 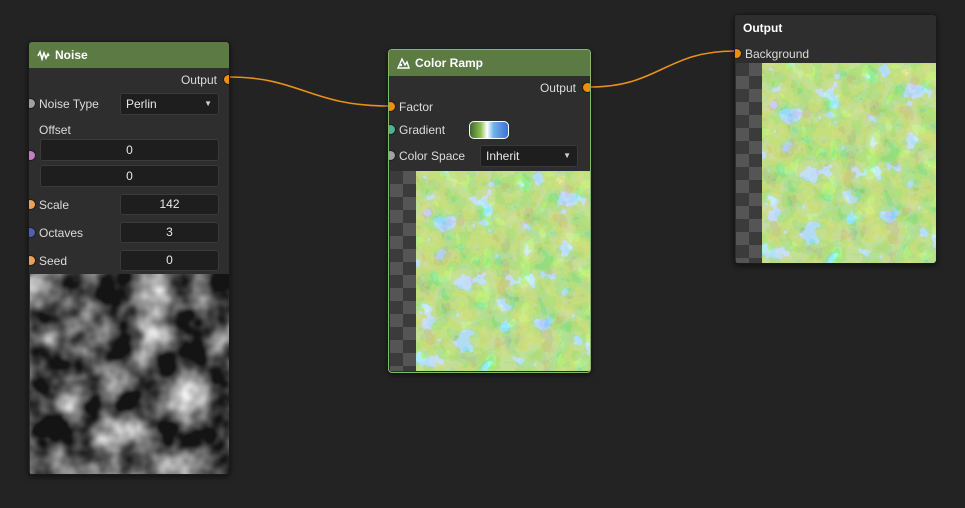 What do you see at coordinates (529, 156) in the screenshot?
I see `color-space-select: Inherit ▼` at bounding box center [529, 156].